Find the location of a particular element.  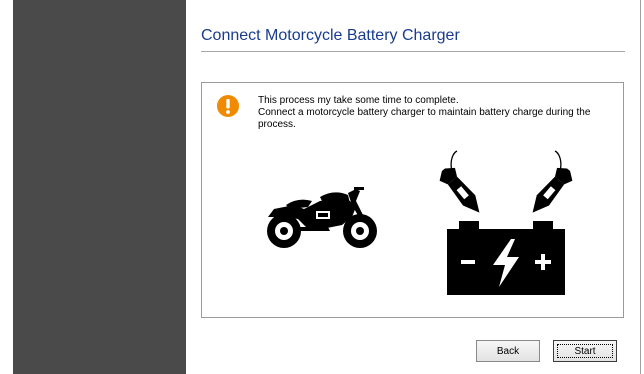

title-divider is located at coordinates (413, 51).